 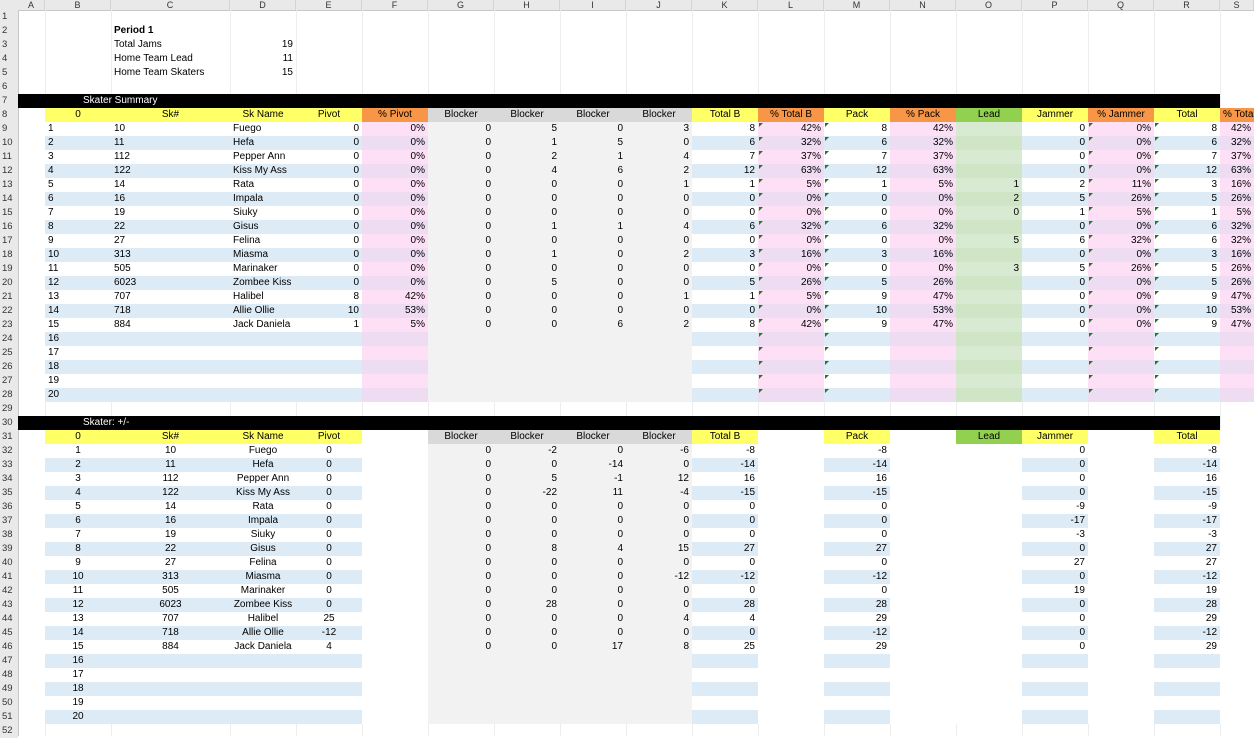 What do you see at coordinates (78, 563) in the screenshot?
I see `plusminus-cell: 9` at bounding box center [78, 563].